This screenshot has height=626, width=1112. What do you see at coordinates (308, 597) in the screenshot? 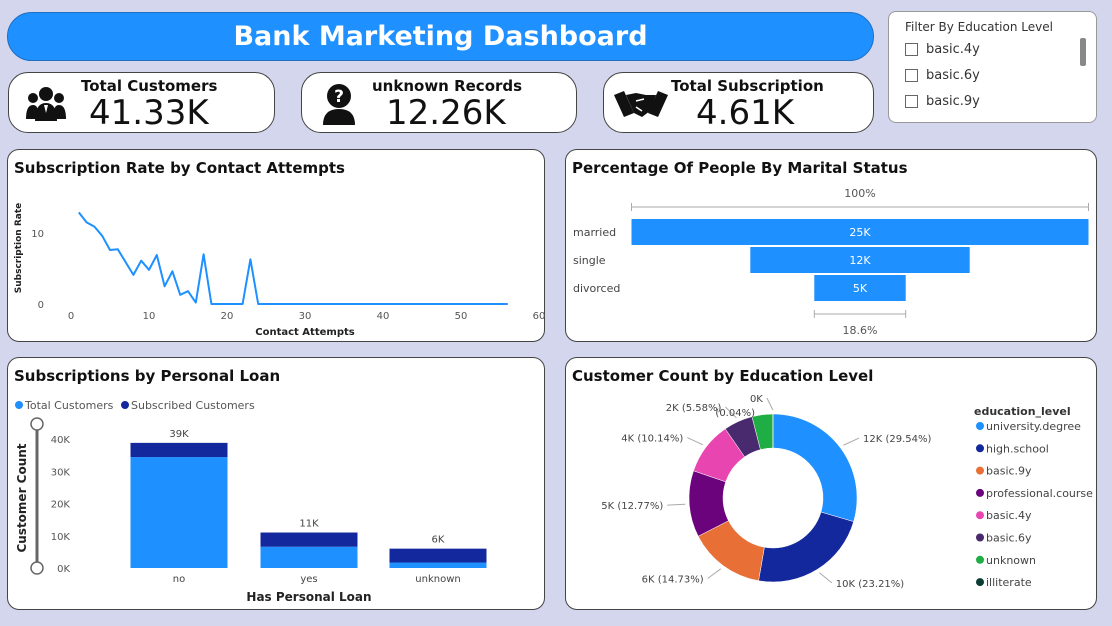
I see `x-axis-label: Has Personal Loan` at bounding box center [308, 597].